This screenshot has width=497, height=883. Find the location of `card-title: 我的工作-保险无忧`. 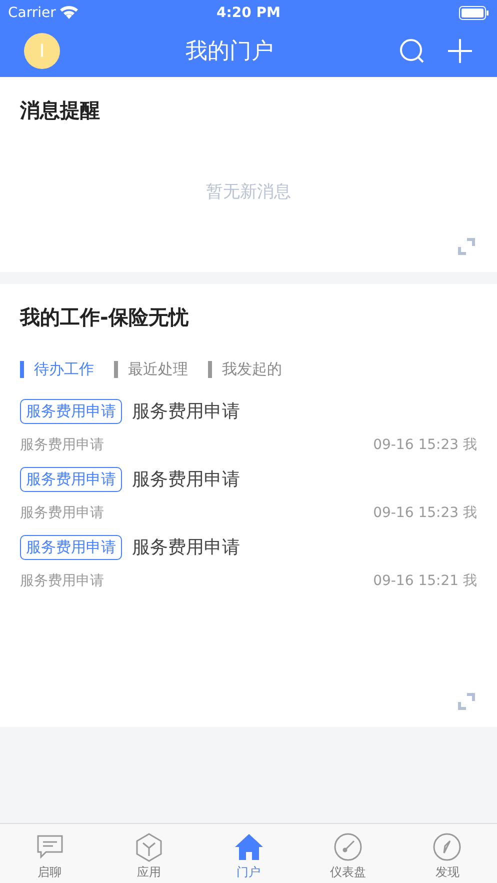

card-title: 我的工作-保险无忧 is located at coordinates (104, 317).